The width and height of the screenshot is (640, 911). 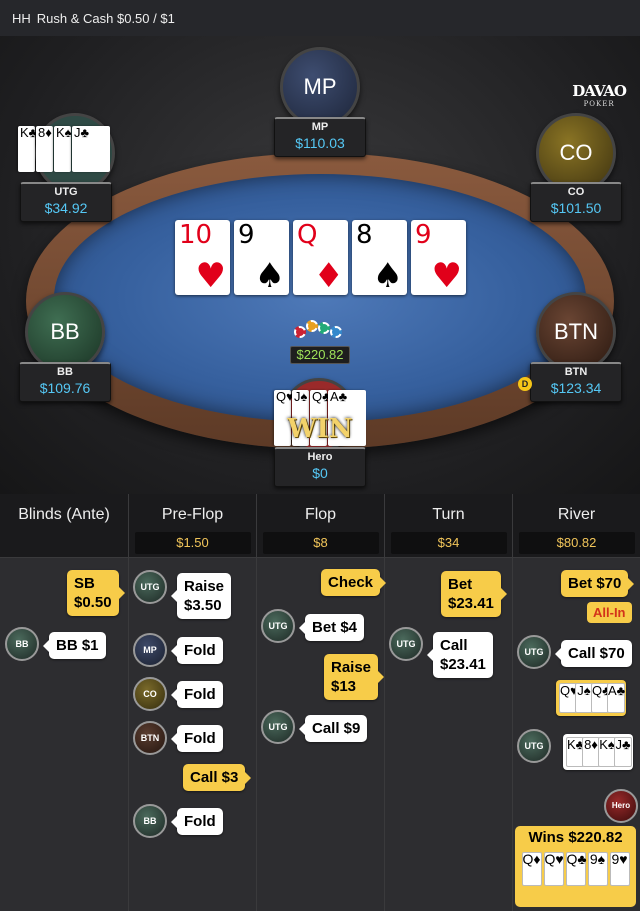 I want to click on player-stack: $110.03, so click(x=320, y=143).